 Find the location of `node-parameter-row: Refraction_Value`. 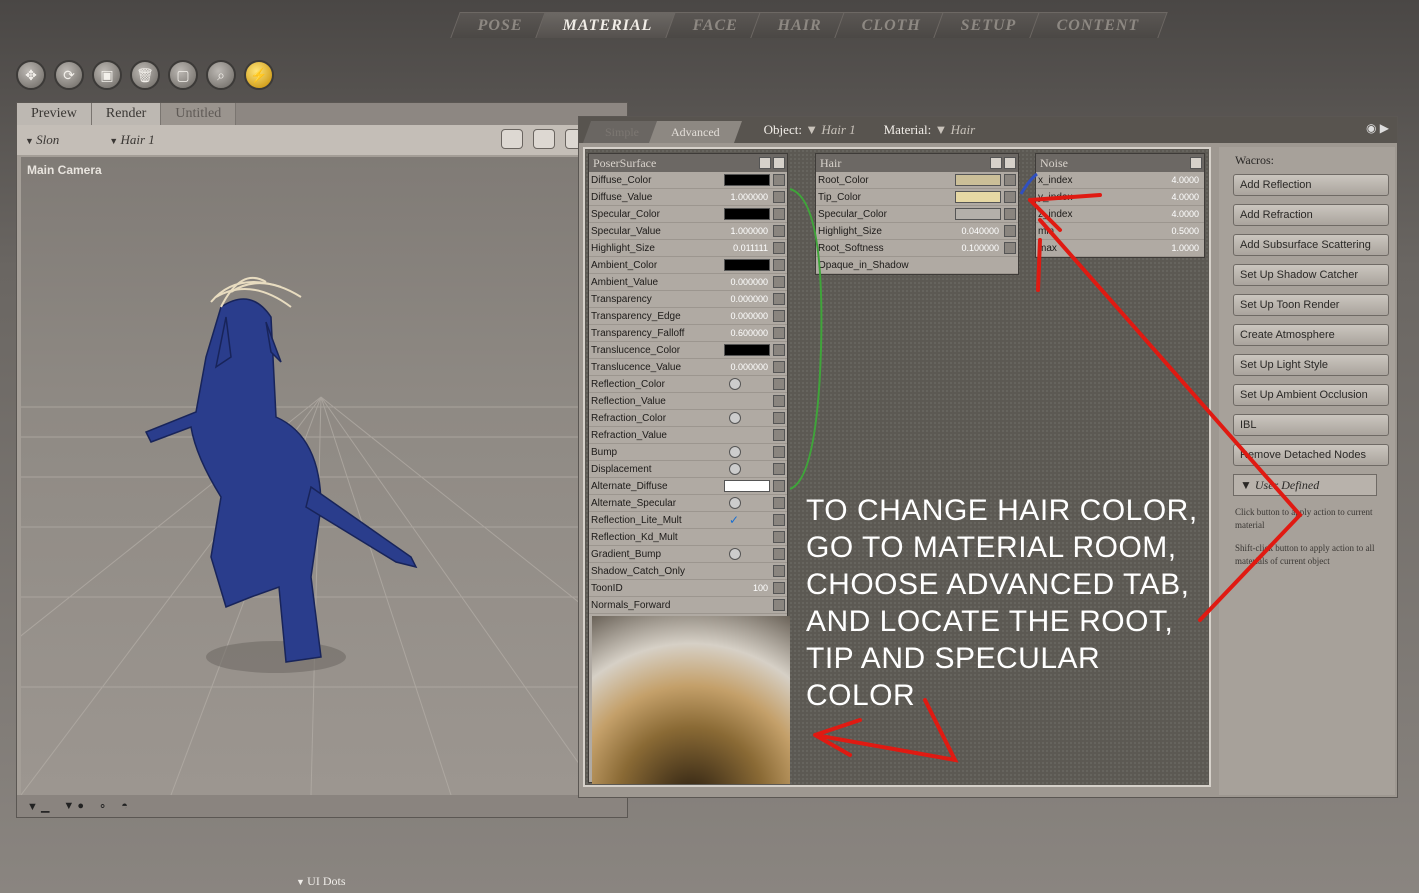

node-parameter-row: Refraction_Value is located at coordinates (688, 435).